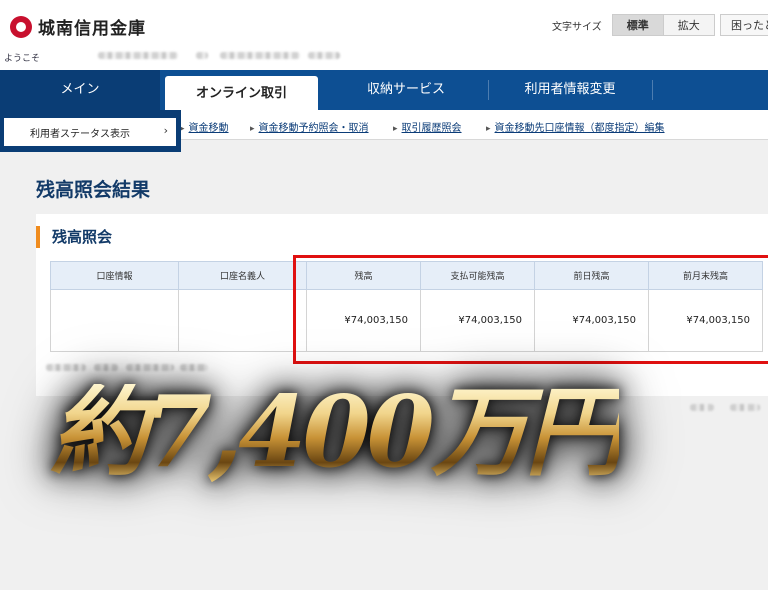 The height and width of the screenshot is (590, 768). What do you see at coordinates (477, 320) in the screenshot?
I see `cell-available-balance: ¥74,003,150` at bounding box center [477, 320].